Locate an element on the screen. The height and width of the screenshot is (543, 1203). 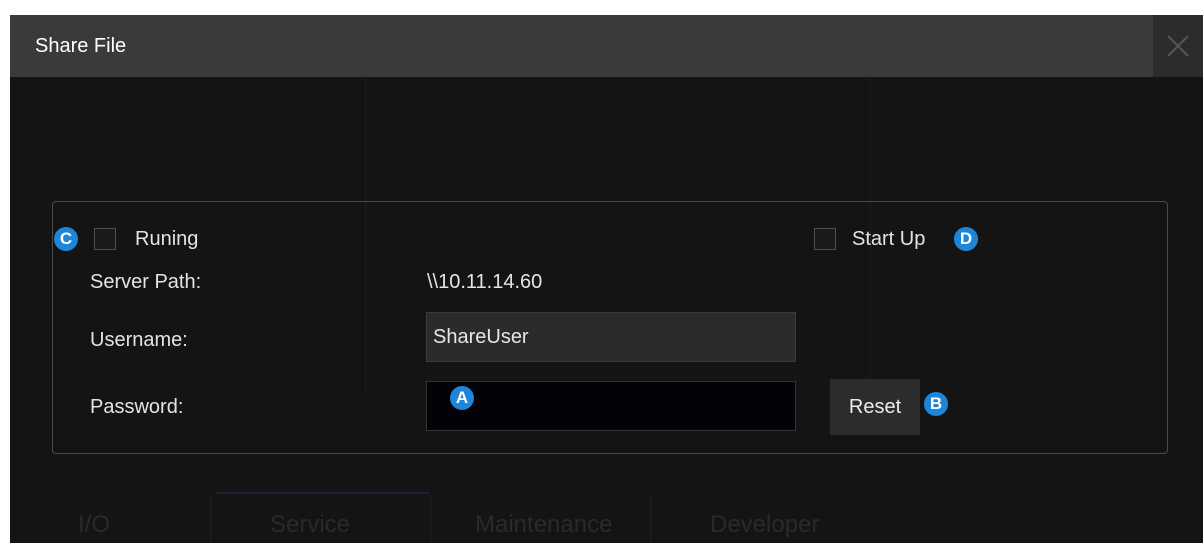
reset-label: Reset is located at coordinates (875, 406).